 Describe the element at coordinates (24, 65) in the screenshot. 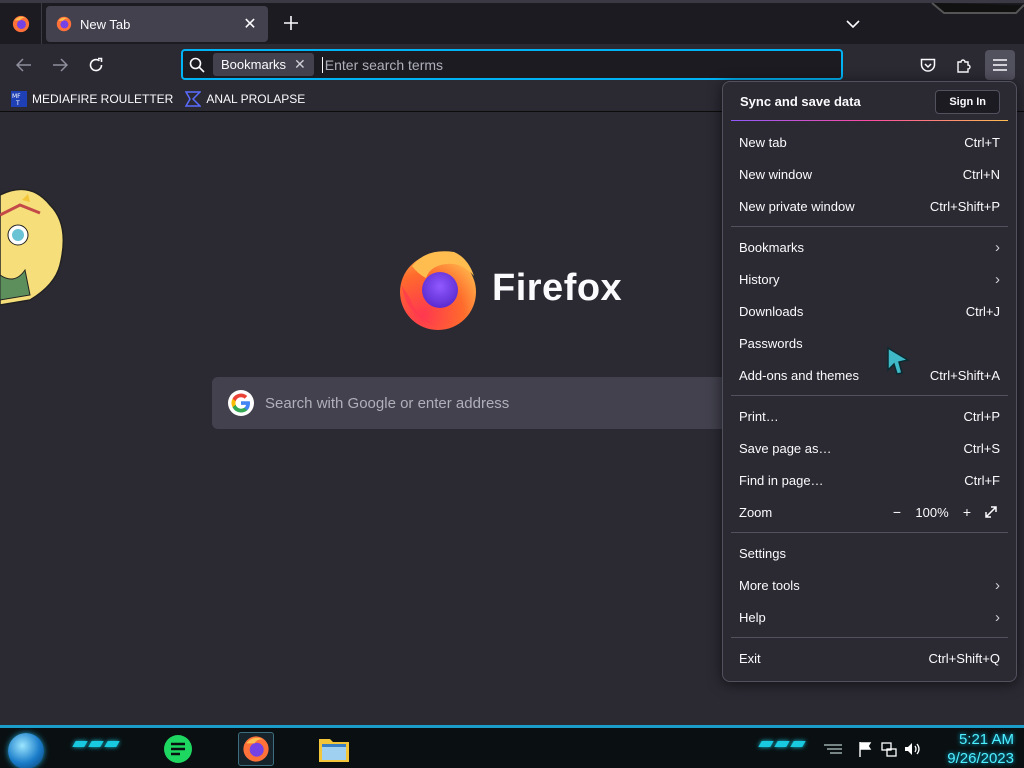

I see `back-button` at that location.